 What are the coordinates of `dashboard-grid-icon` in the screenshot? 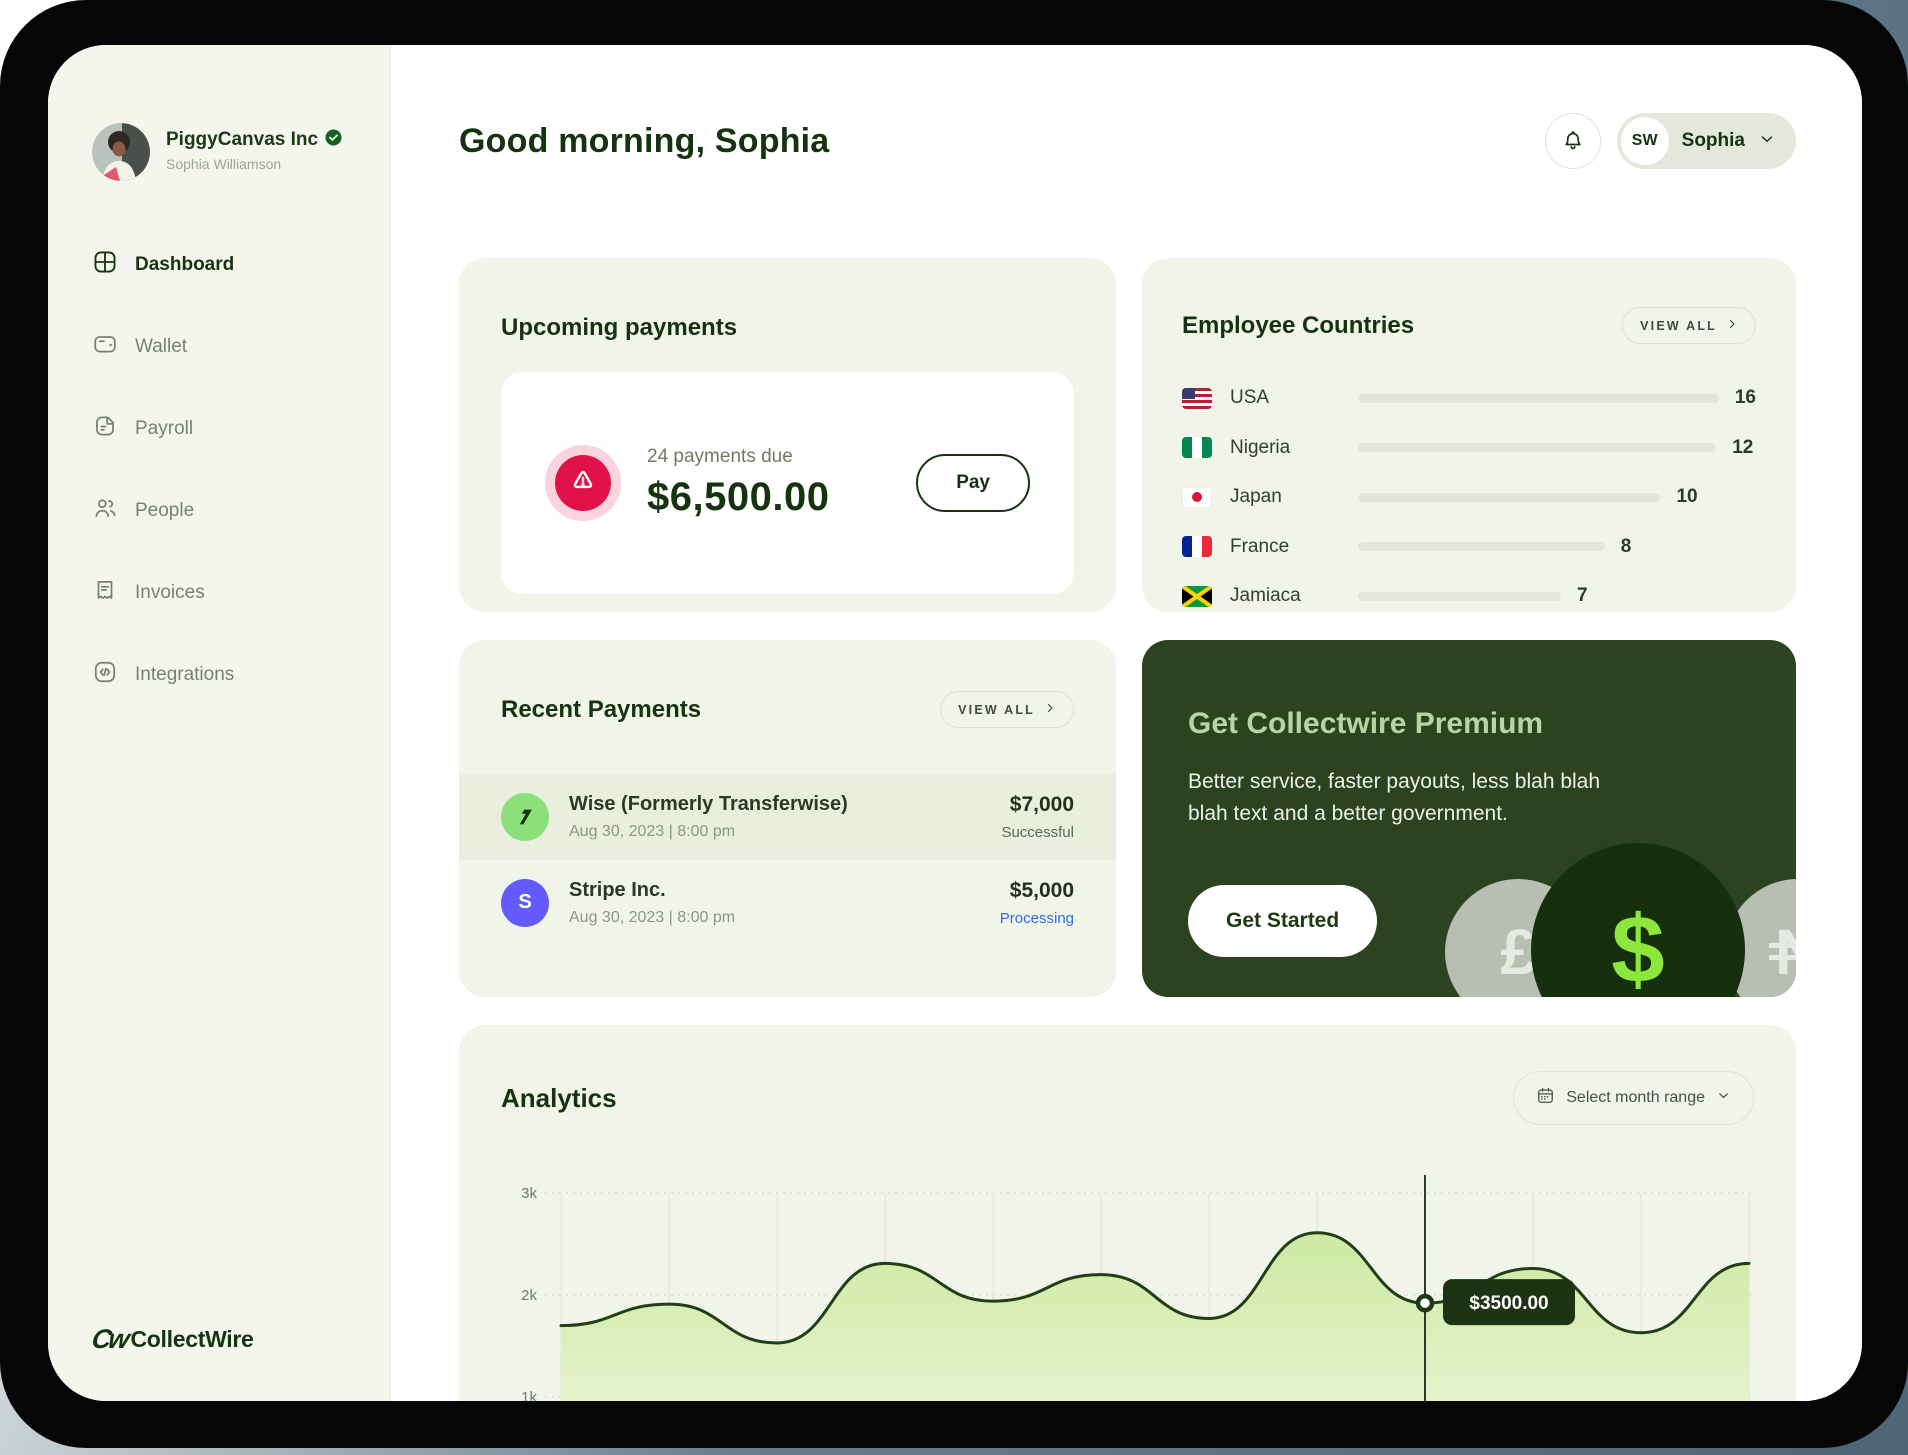 It's located at (105, 265).